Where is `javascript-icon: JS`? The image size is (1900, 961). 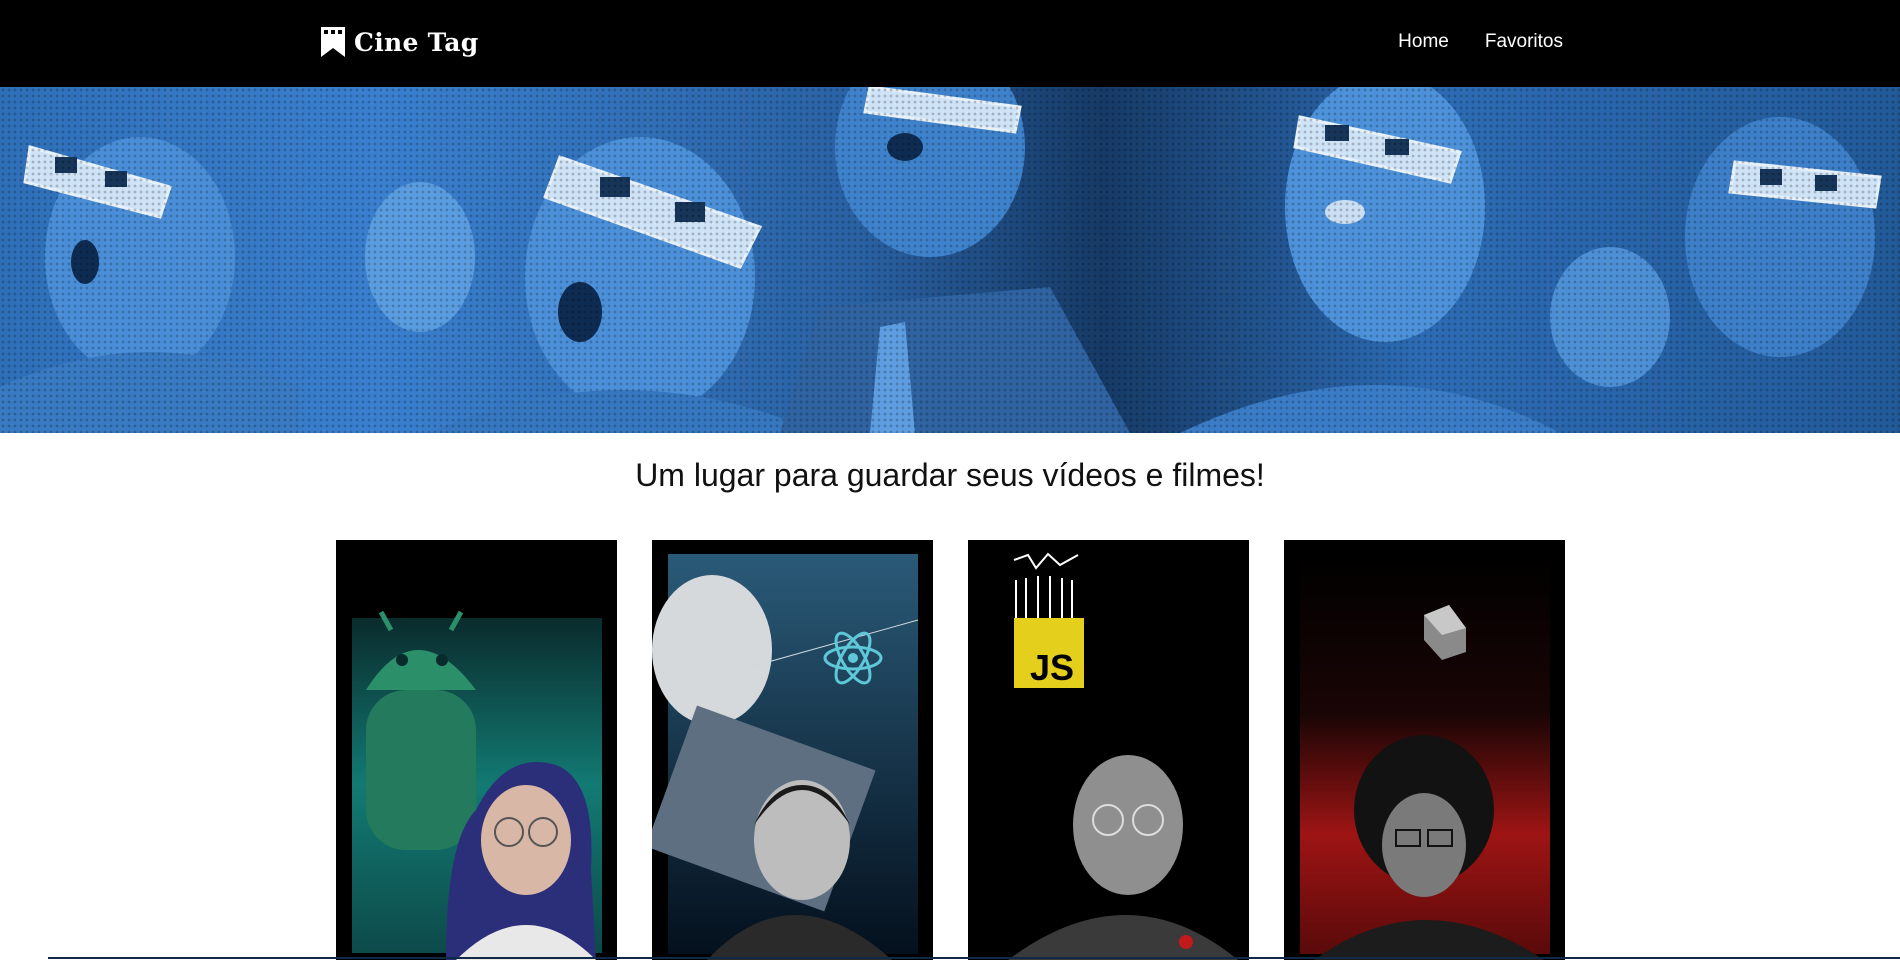 javascript-icon: JS is located at coordinates (1049, 653).